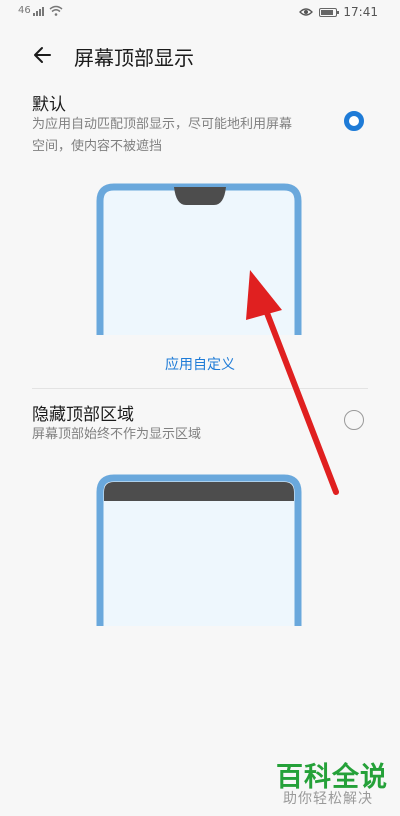 The width and height of the screenshot is (400, 816). What do you see at coordinates (292, 382) in the screenshot?
I see `annotation-arrow-icon` at bounding box center [292, 382].